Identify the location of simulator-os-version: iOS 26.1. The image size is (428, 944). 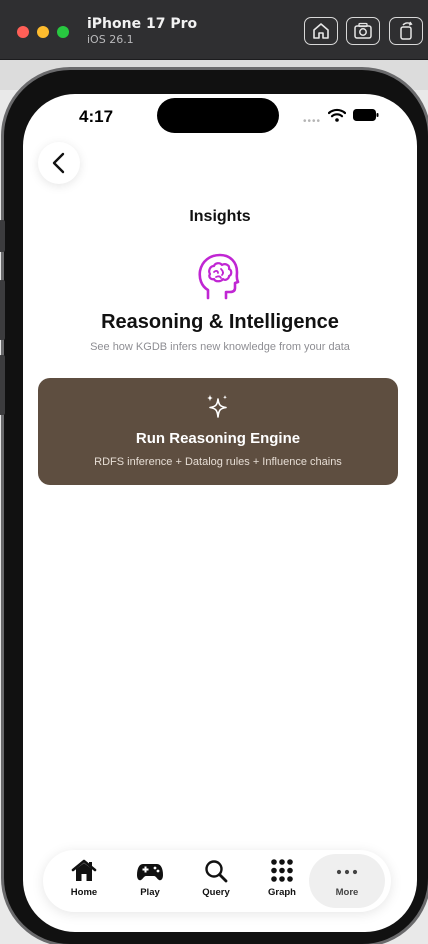
(110, 39).